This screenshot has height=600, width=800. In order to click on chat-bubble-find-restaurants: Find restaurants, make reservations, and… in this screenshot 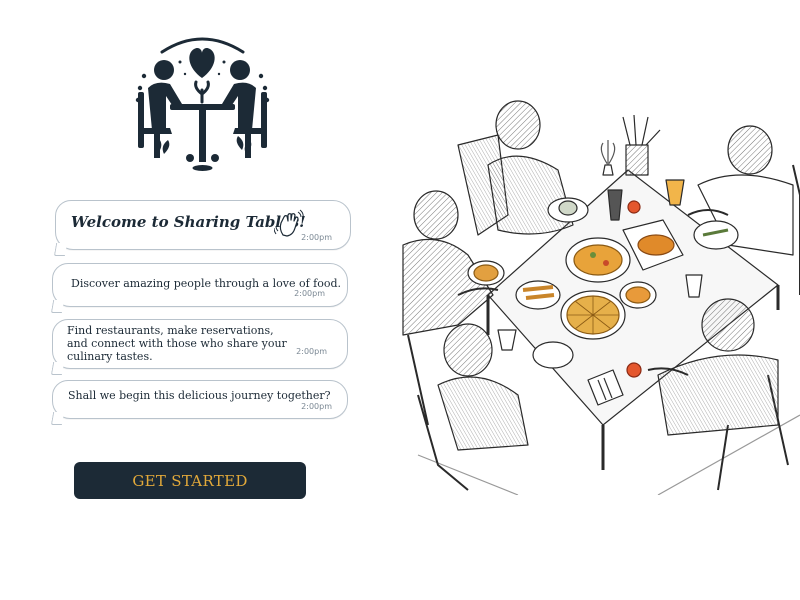, I will do `click(200, 344)`.